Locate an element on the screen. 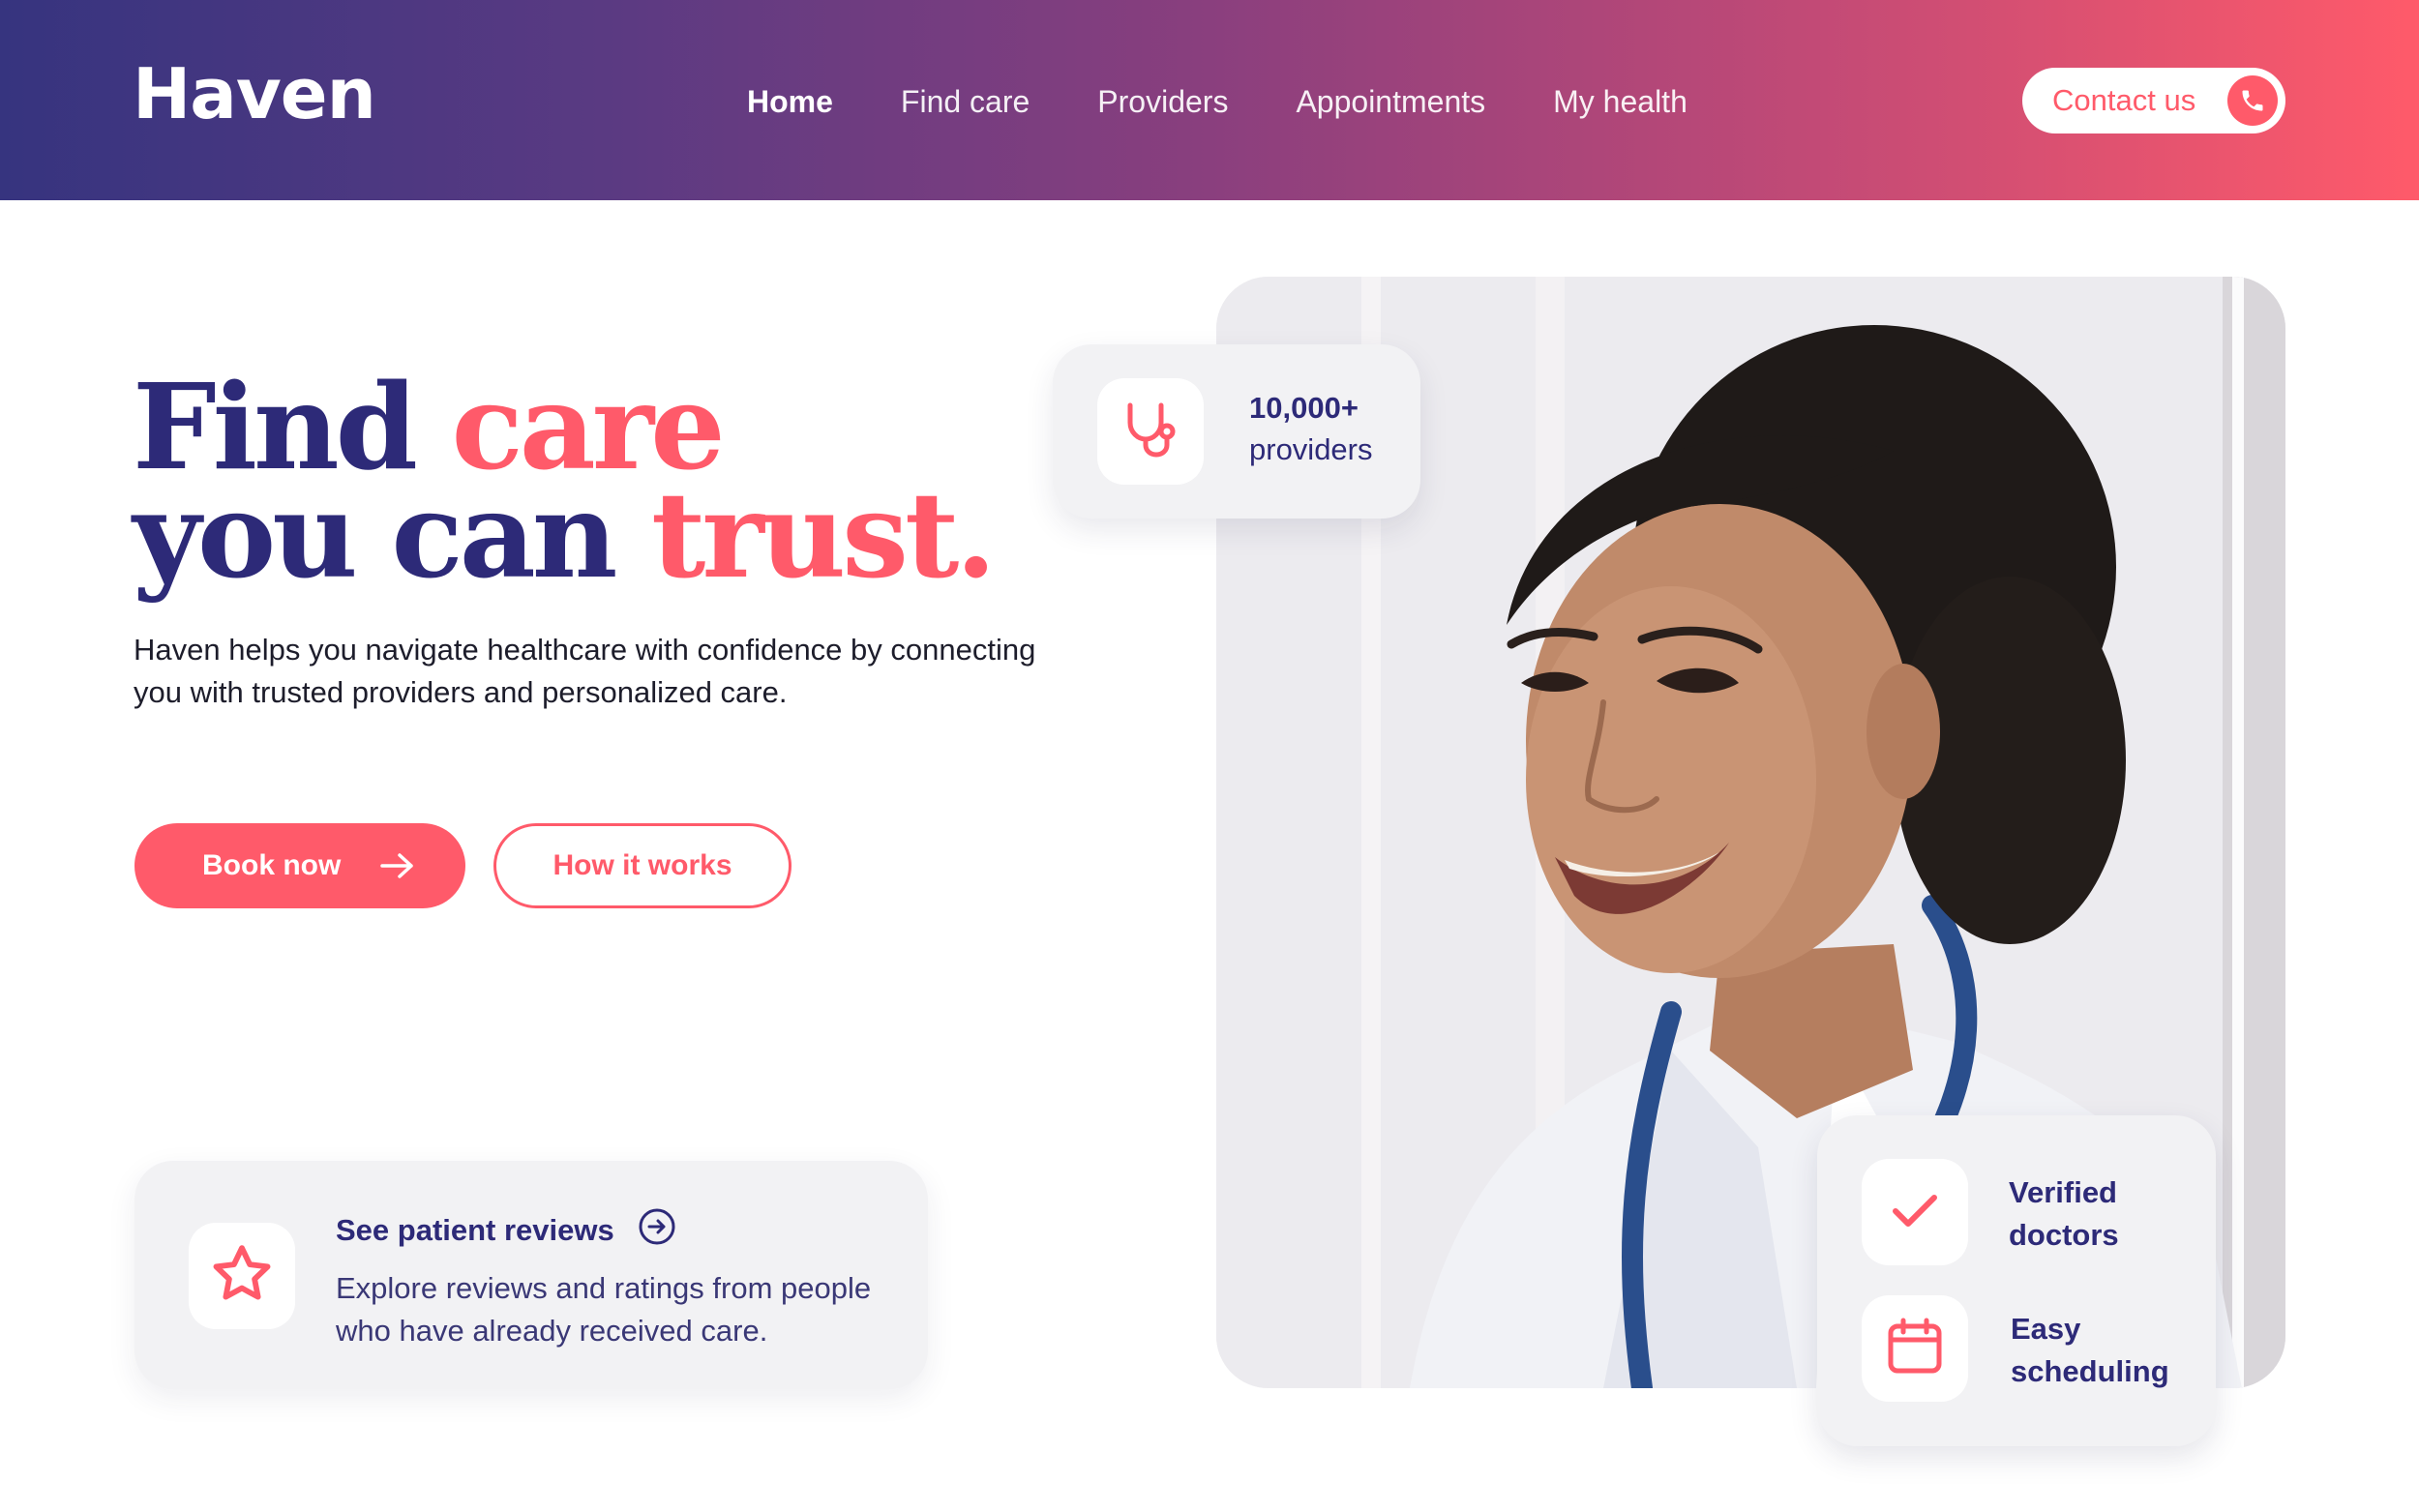  reviews-title: See patient reviews is located at coordinates (475, 1230).